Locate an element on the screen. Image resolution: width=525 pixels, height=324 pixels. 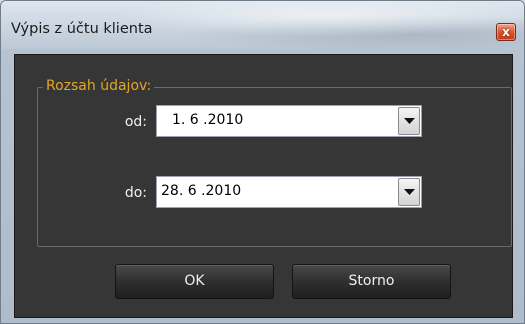
to-date-picker: 28. 6 .2010 is located at coordinates (289, 192).